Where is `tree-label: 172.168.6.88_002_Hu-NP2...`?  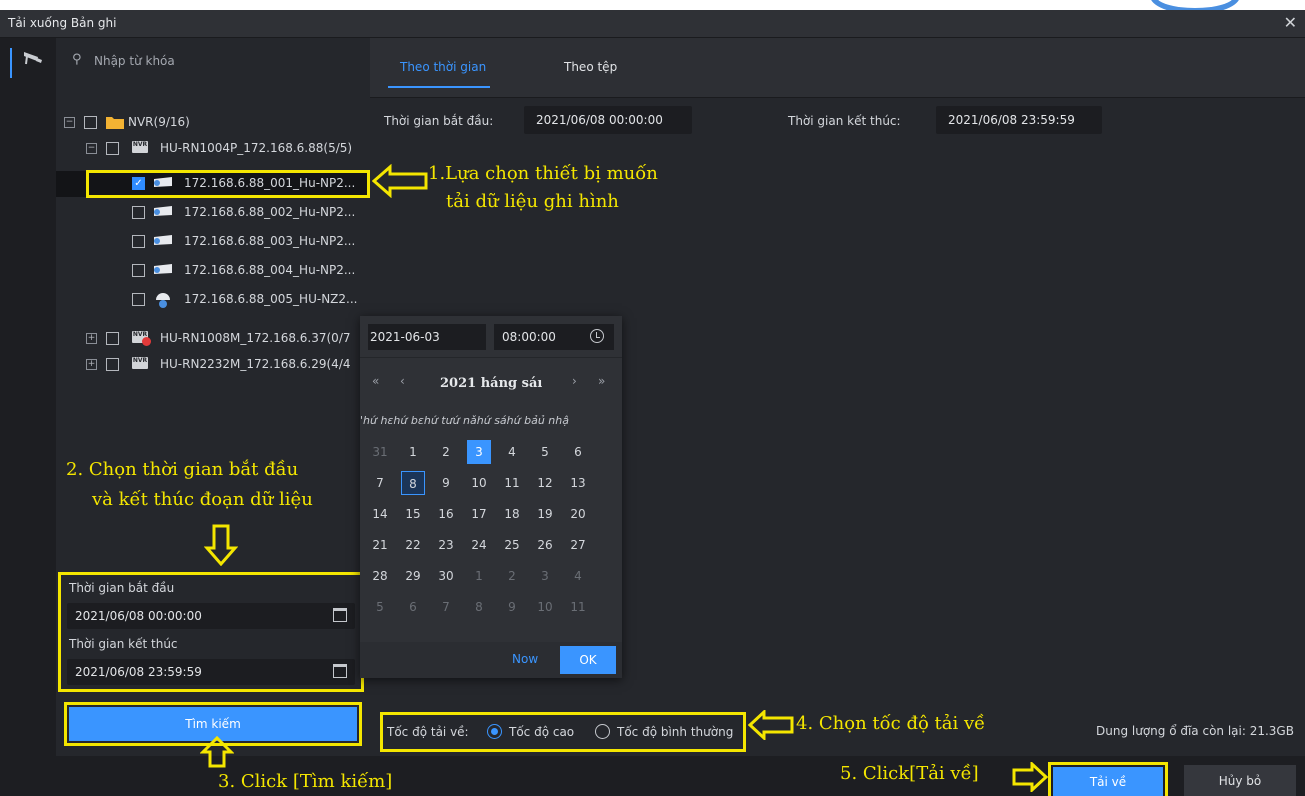
tree-label: 172.168.6.88_002_Hu-NP2... is located at coordinates (270, 212).